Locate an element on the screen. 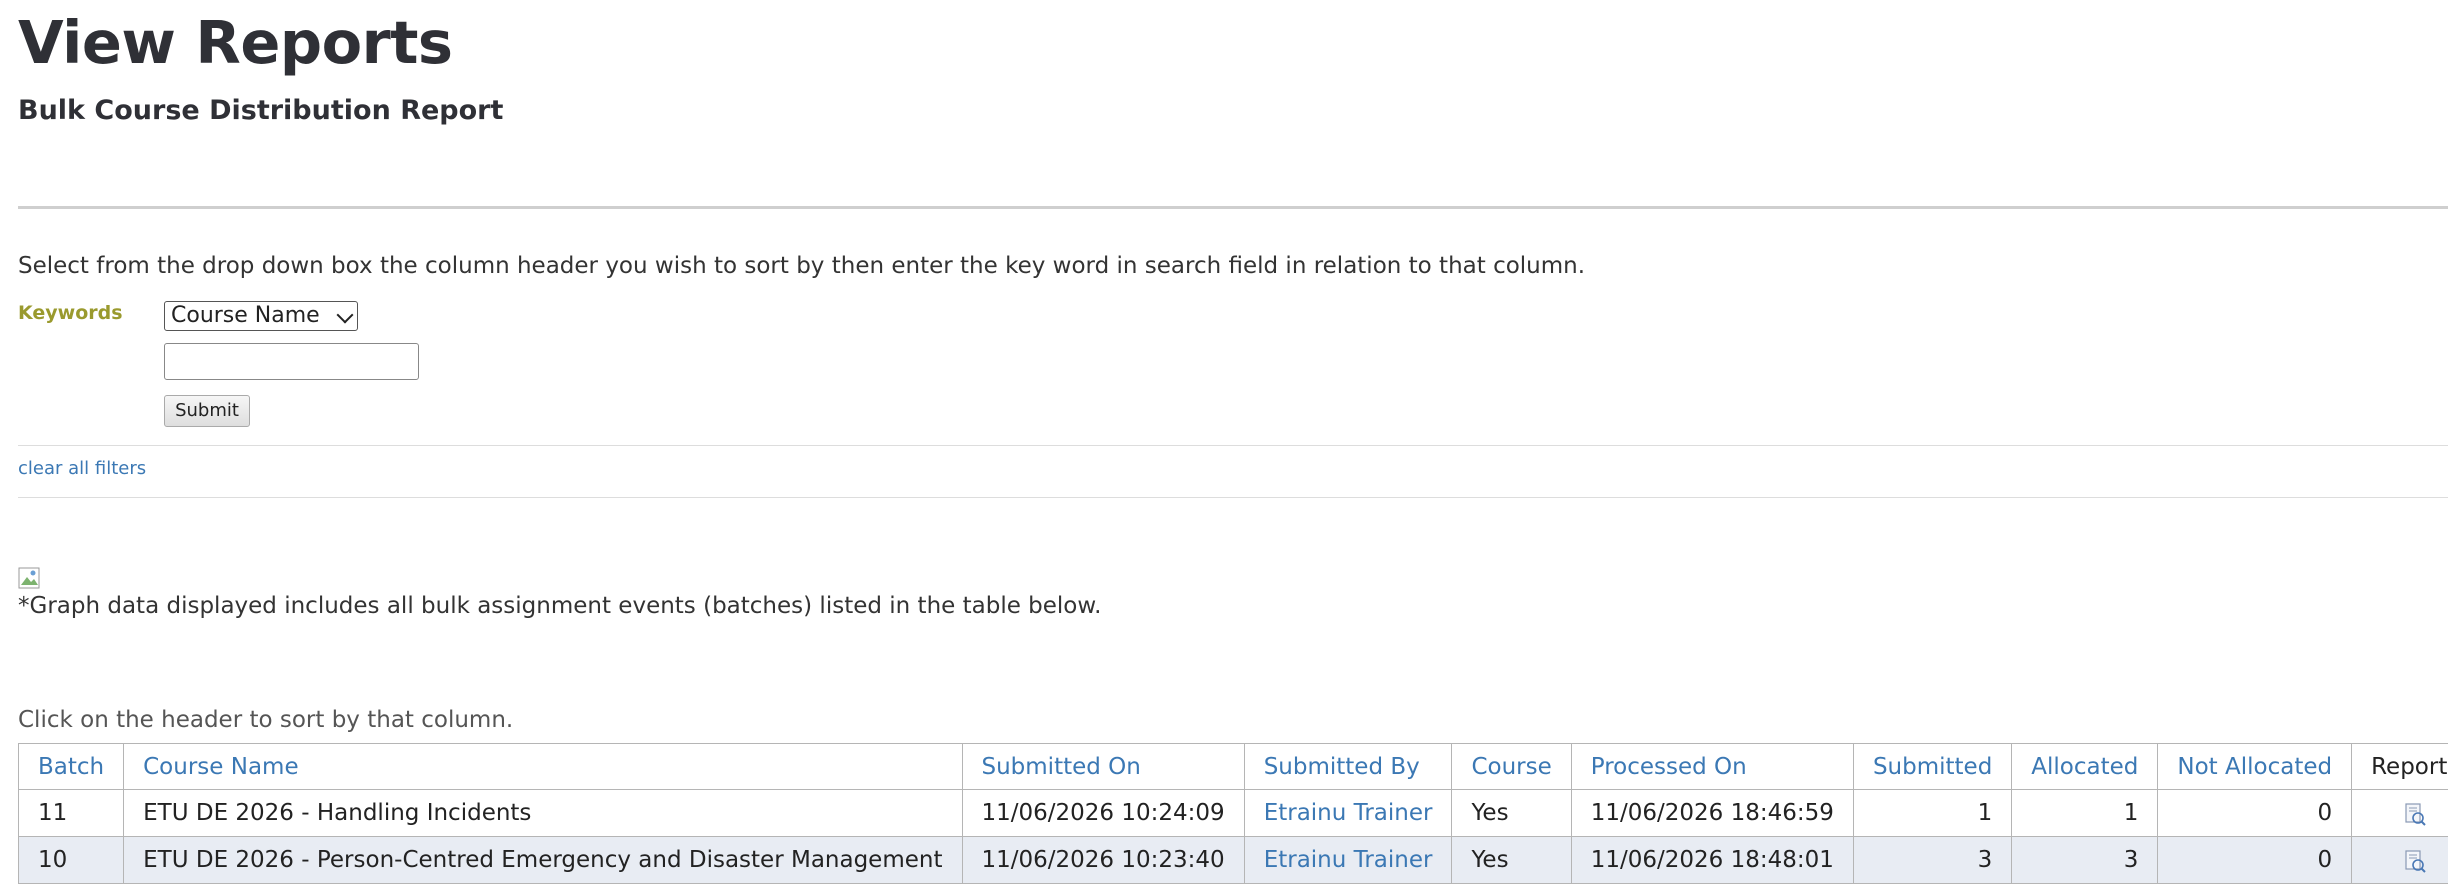 This screenshot has height=894, width=2448. cell-allocated: 3 is located at coordinates (2085, 860).